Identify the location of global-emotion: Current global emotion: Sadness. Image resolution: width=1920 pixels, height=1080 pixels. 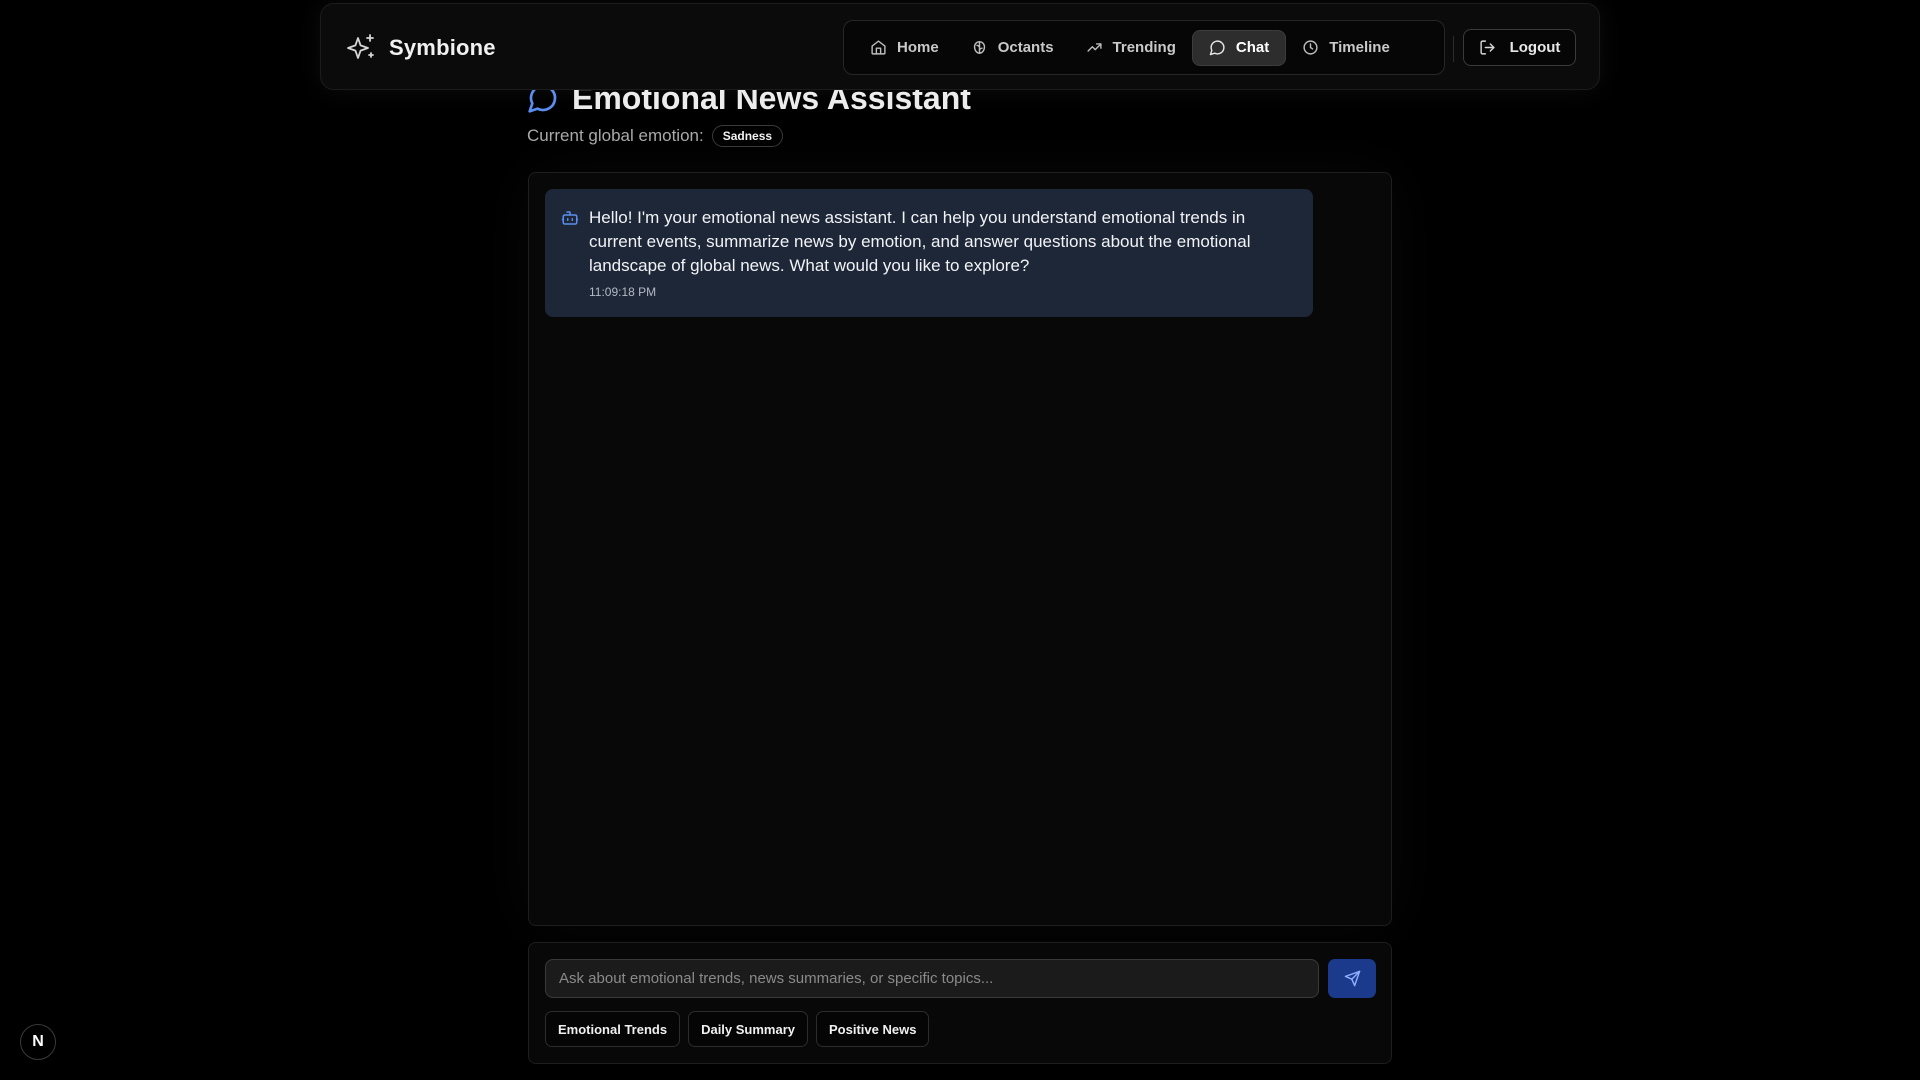
(655, 136).